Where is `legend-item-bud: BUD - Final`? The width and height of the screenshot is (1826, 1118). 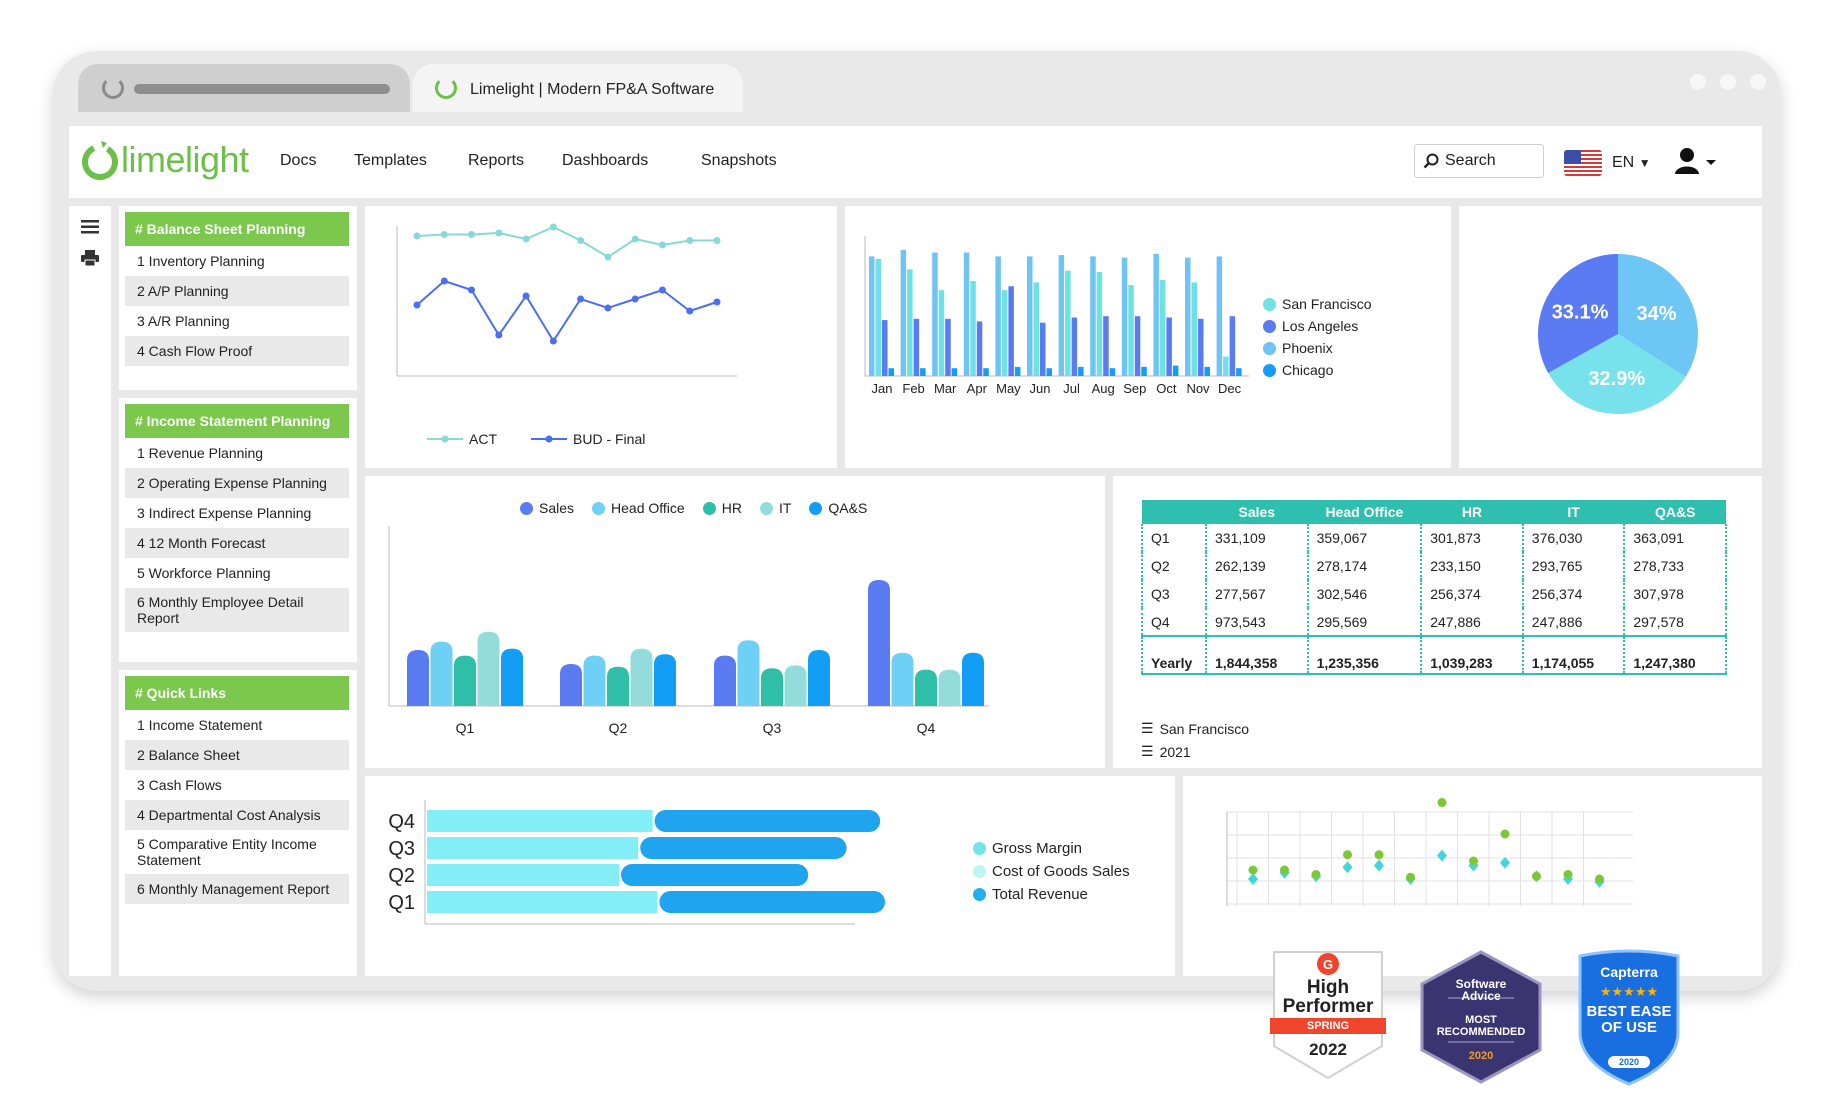 legend-item-bud: BUD - Final is located at coordinates (588, 439).